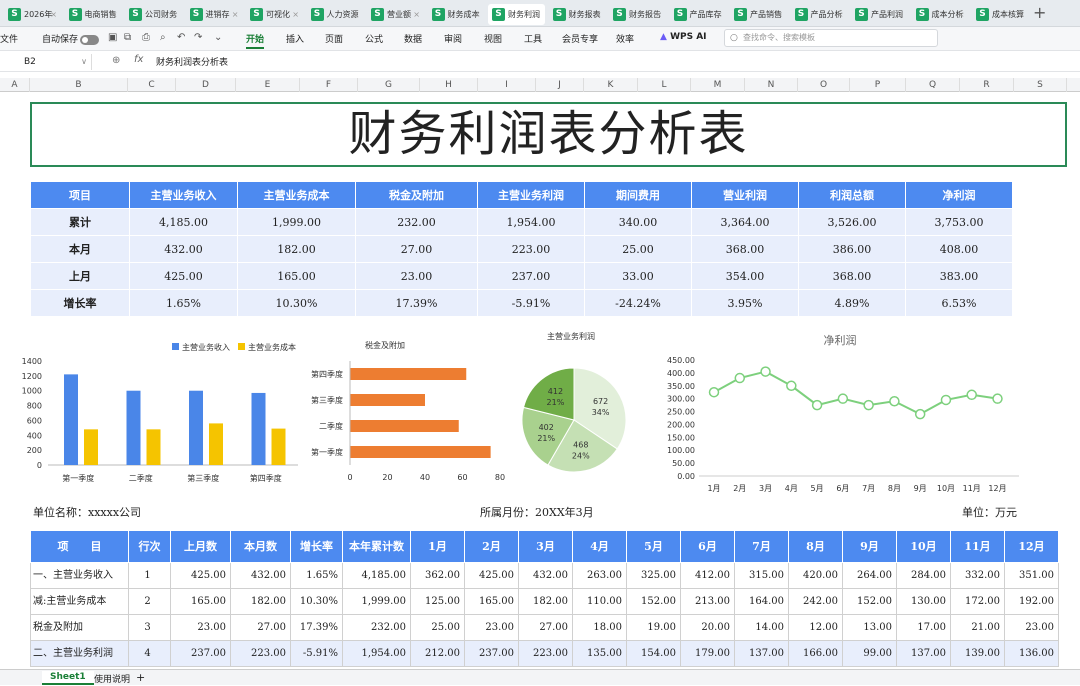 This screenshot has width=1080, height=686. Describe the element at coordinates (146, 37) in the screenshot. I see `print-icon: ⎙` at that location.